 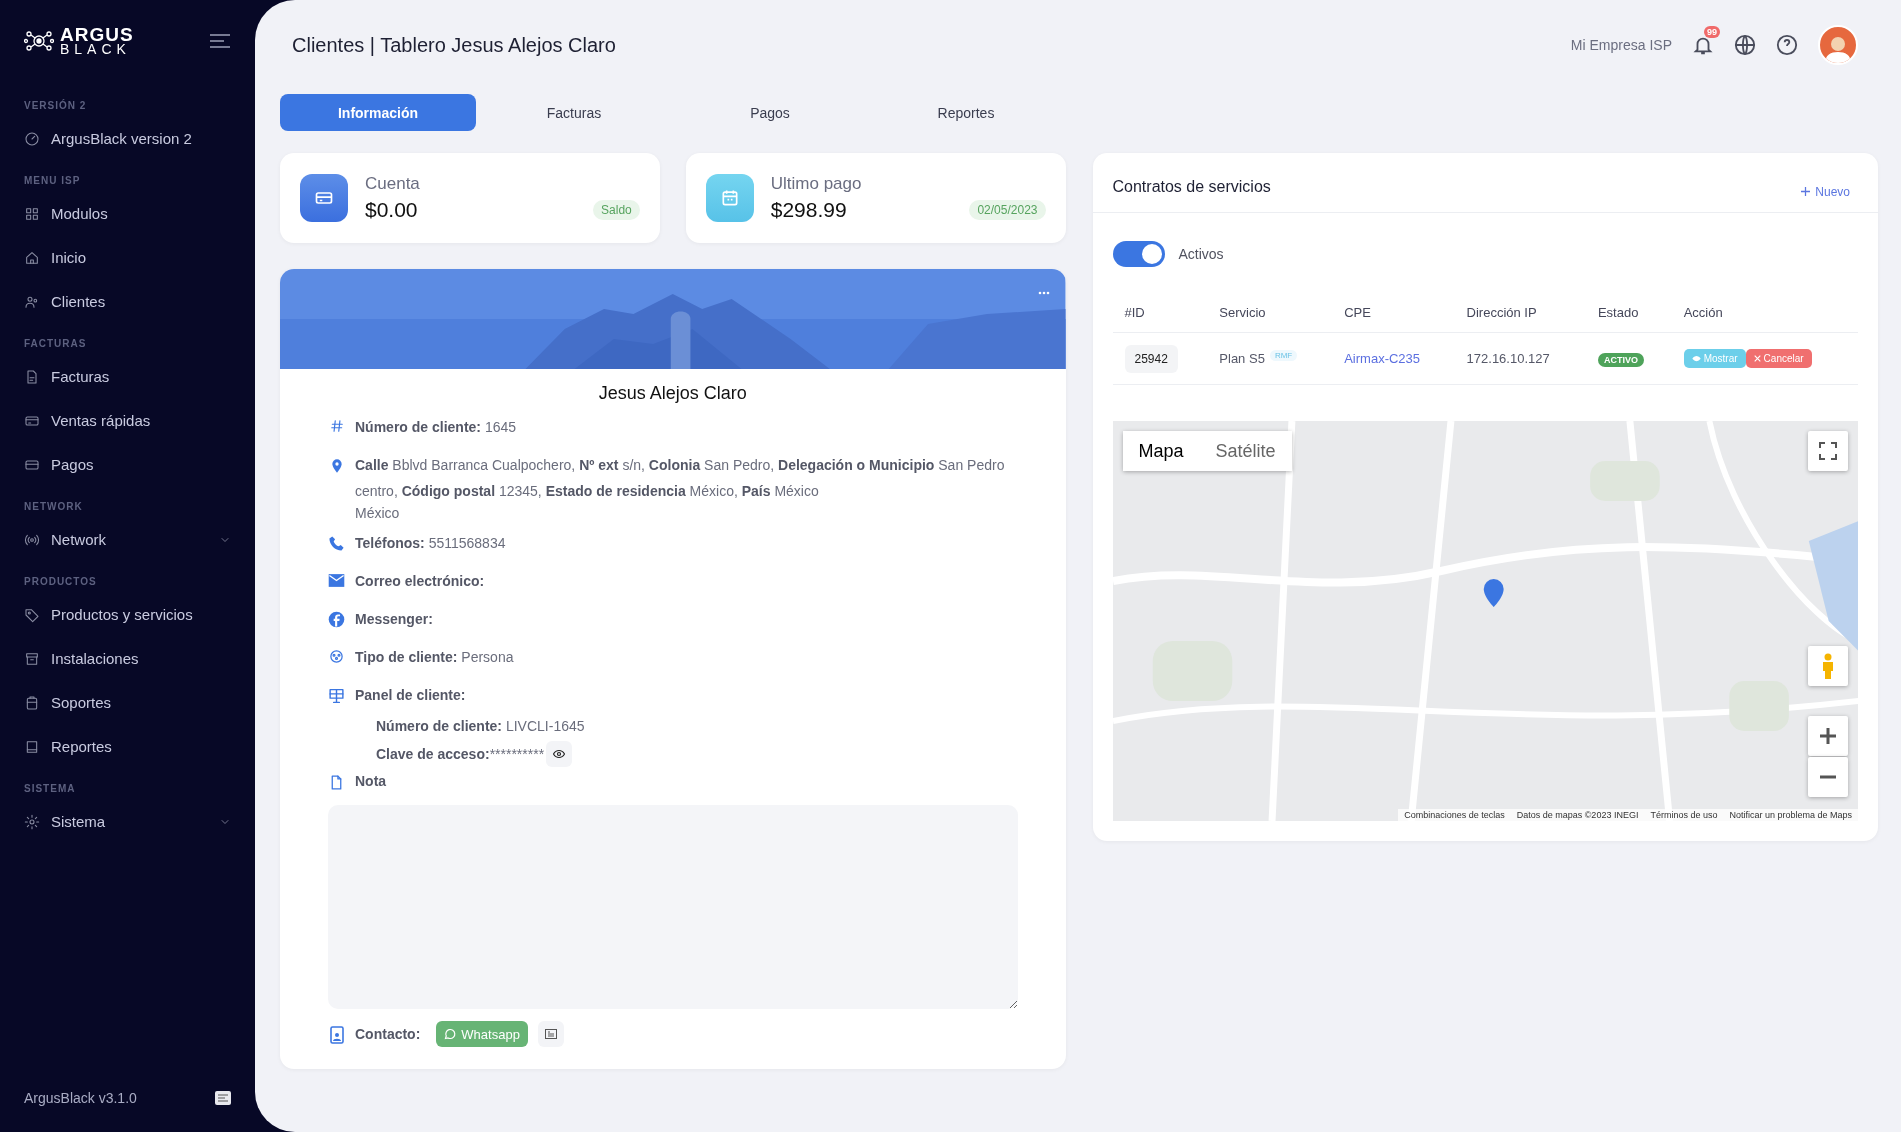 What do you see at coordinates (1745, 45) in the screenshot?
I see `globe-button` at bounding box center [1745, 45].